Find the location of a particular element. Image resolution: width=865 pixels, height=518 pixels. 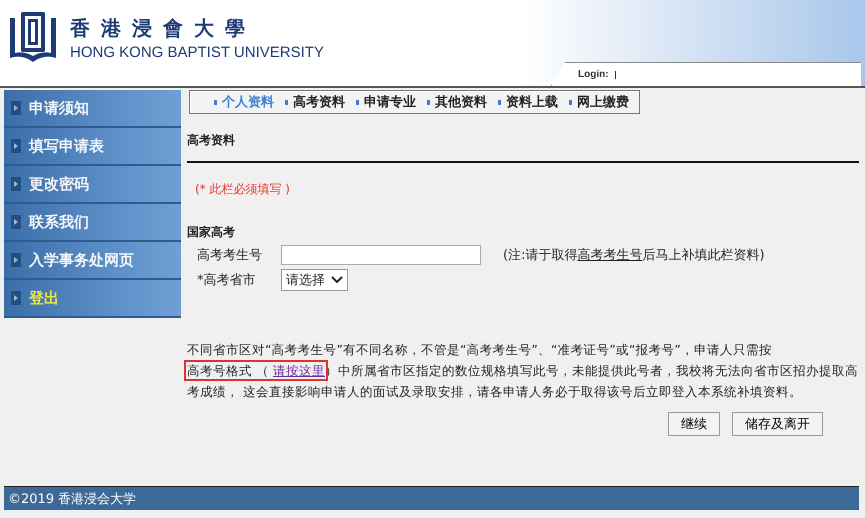

sidebar-item: 联系我们 is located at coordinates (92, 223).